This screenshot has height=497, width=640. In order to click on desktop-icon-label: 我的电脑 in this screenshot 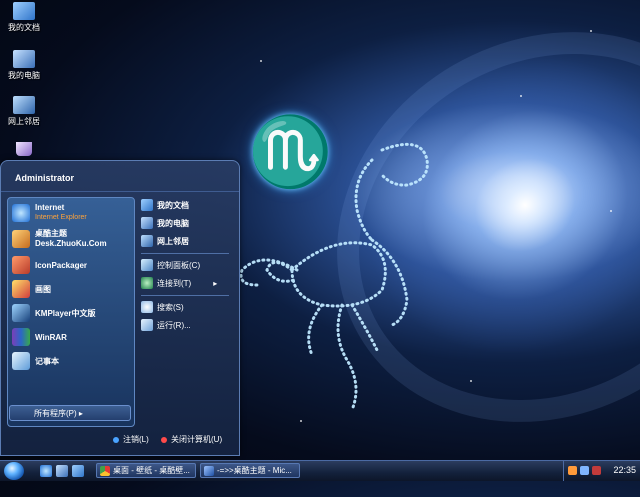, I will do `click(24, 75)`.